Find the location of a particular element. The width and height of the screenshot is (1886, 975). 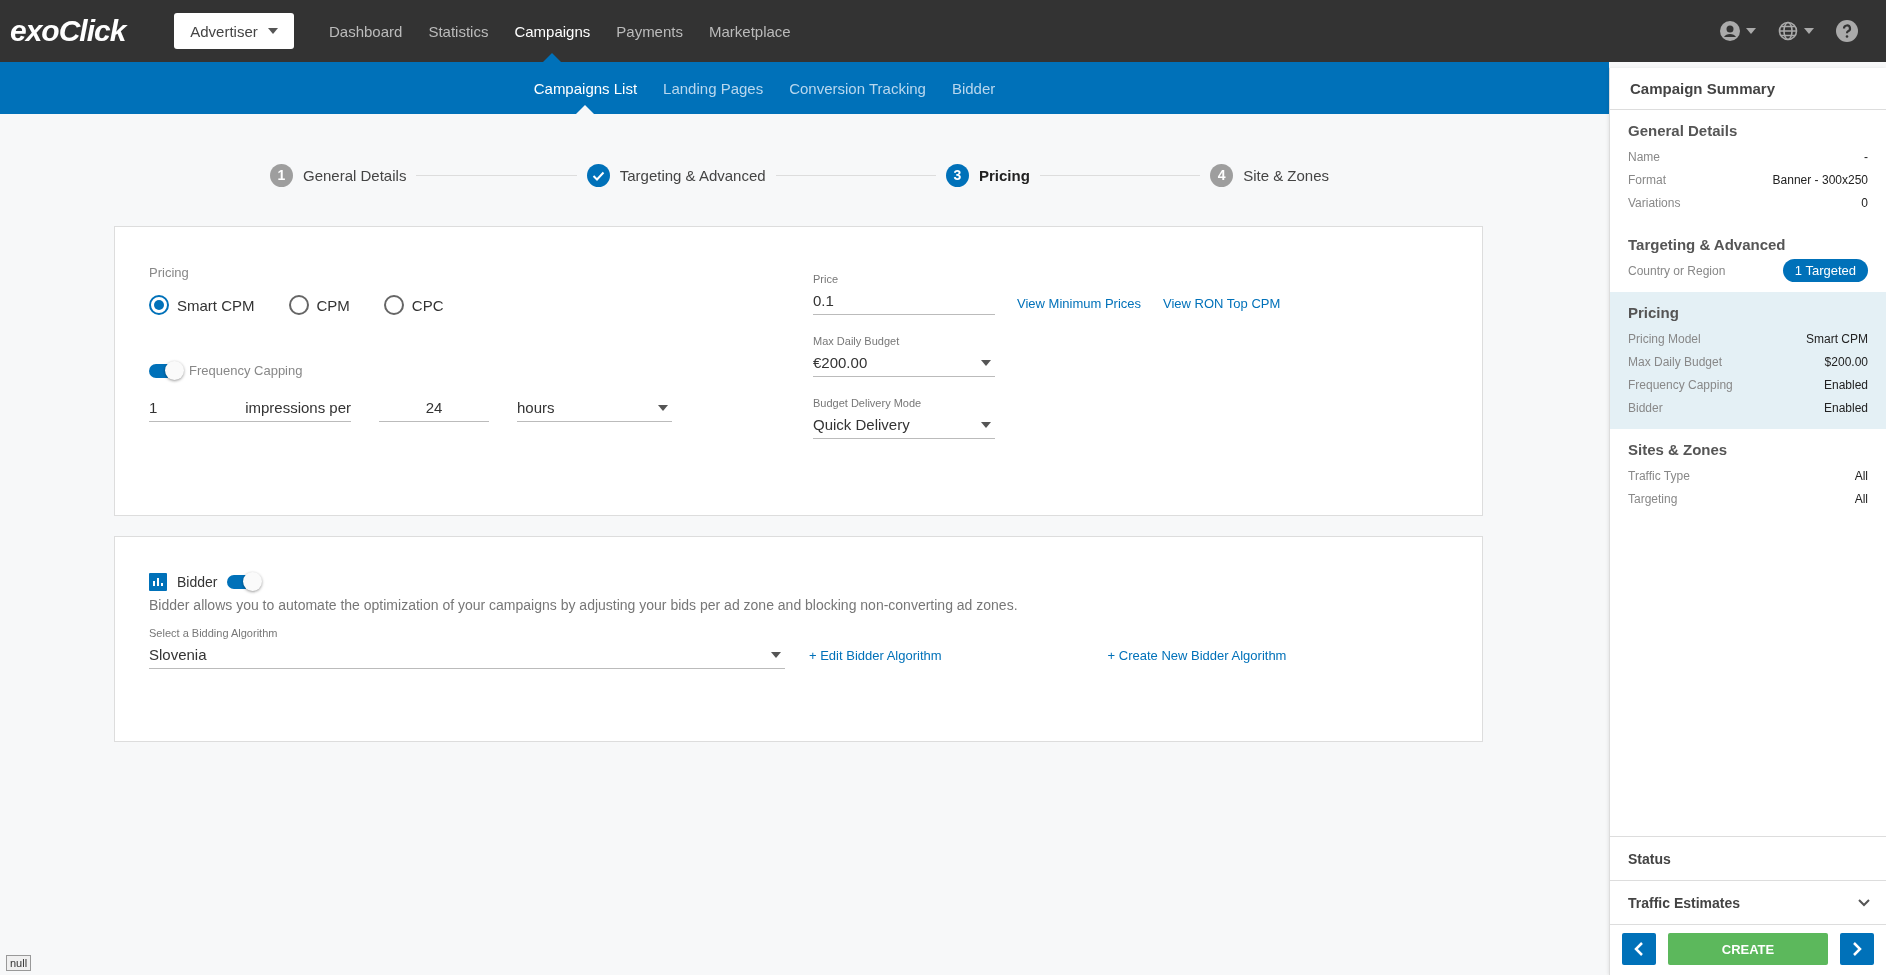

next-button is located at coordinates (1857, 949).